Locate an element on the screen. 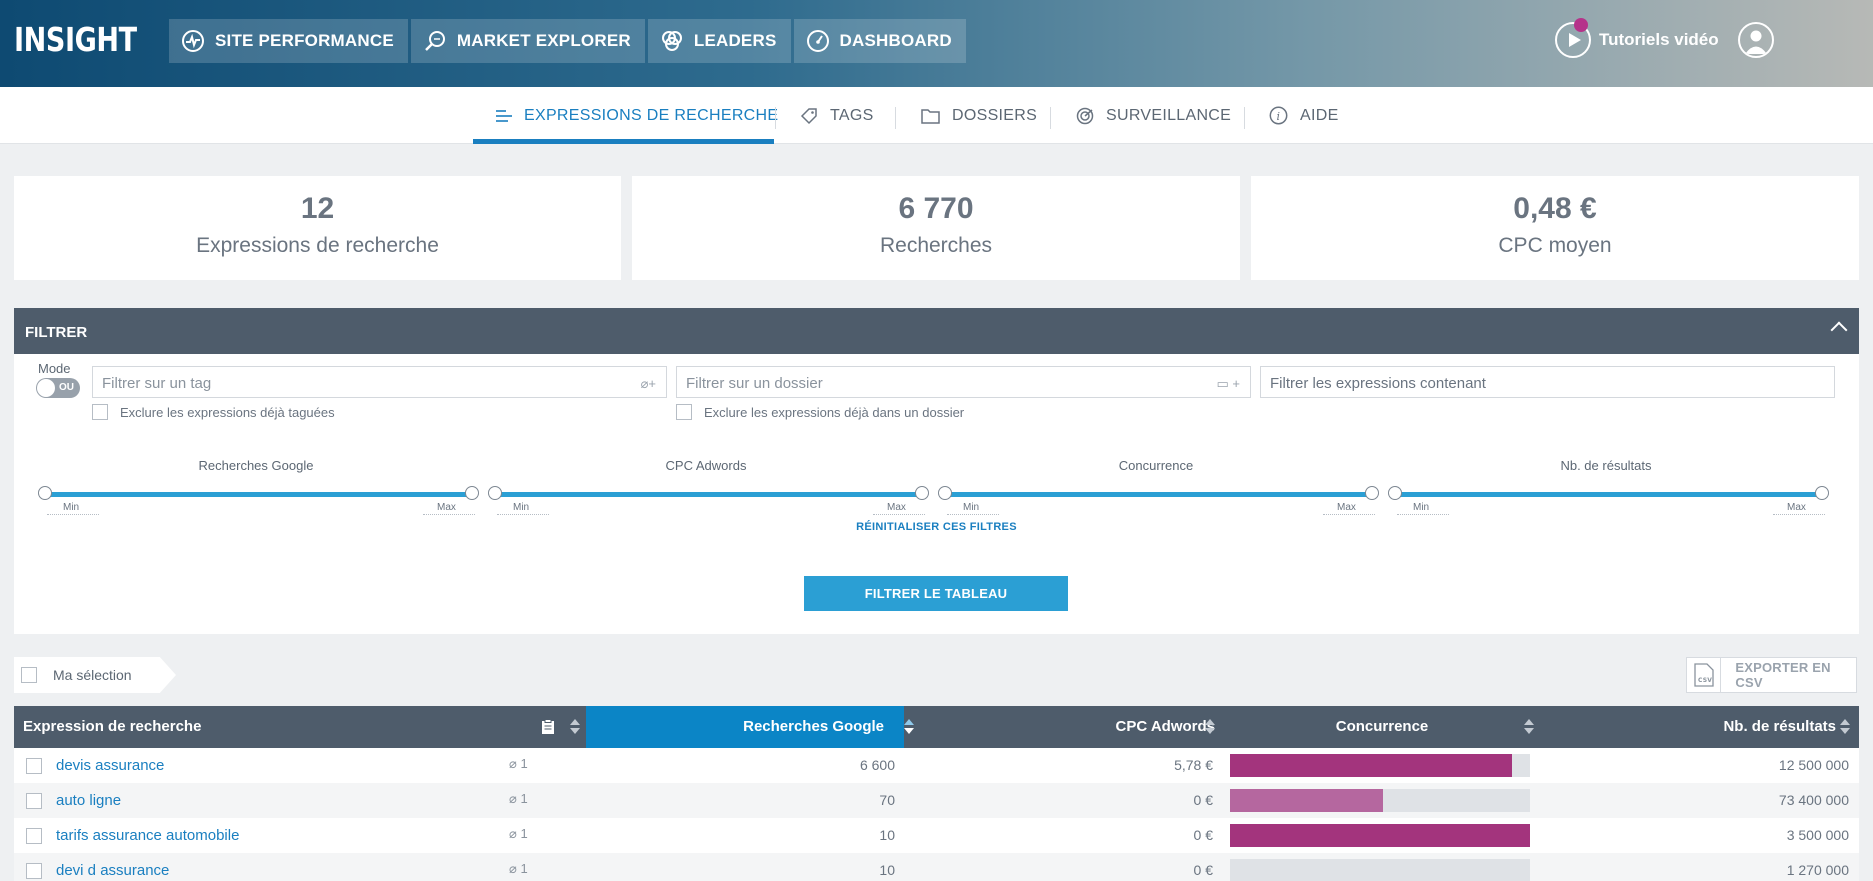 Image resolution: width=1873 pixels, height=881 pixels. stat-card-cpc: 0,48 € CPC moyen is located at coordinates (1555, 228).